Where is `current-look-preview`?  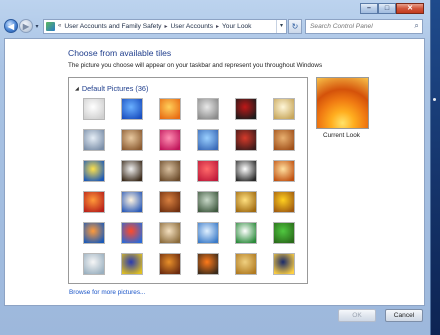
current-look-preview is located at coordinates (342, 103).